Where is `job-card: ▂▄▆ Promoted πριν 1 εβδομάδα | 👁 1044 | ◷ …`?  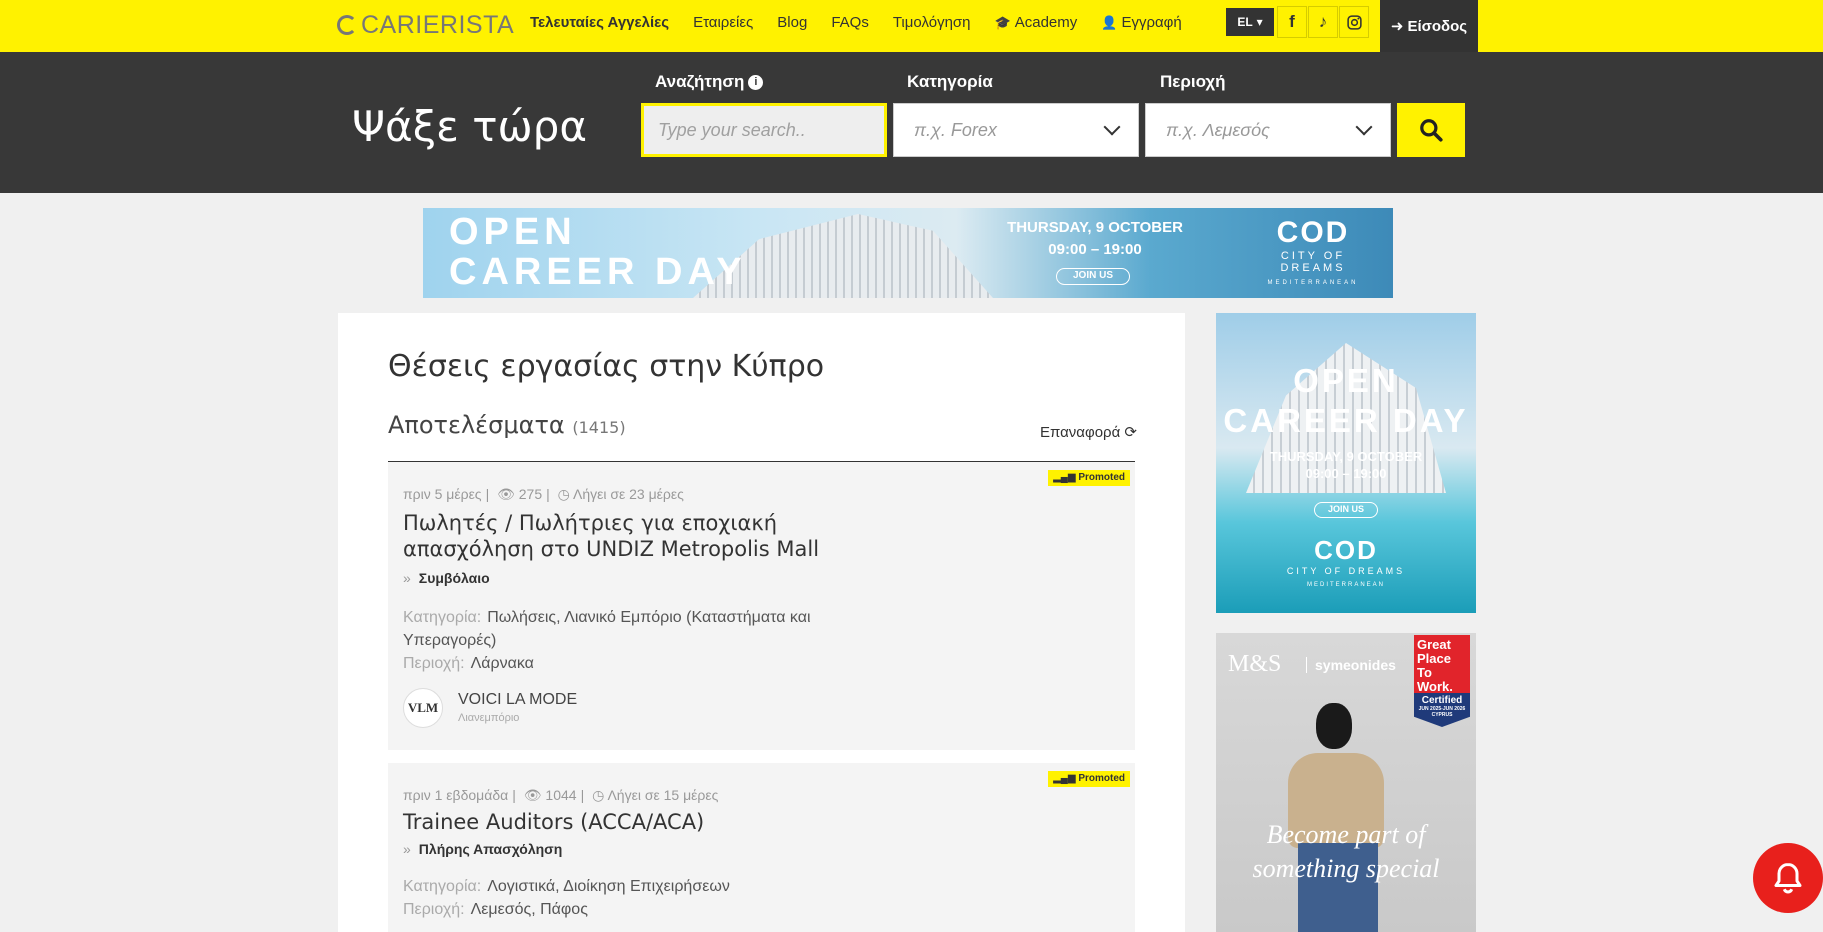 job-card: ▂▄▆ Promoted πριν 1 εβδομάδα | 👁 1044 | ◷ … is located at coordinates (761, 847).